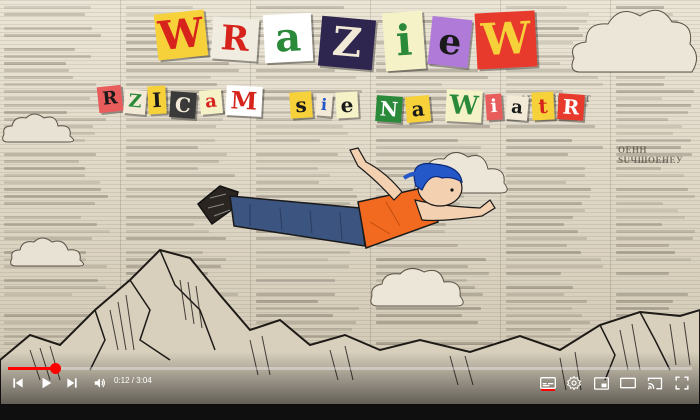 The image size is (700, 420). What do you see at coordinates (133, 380) in the screenshot?
I see `time-display: 0:12 / 3:04` at bounding box center [133, 380].